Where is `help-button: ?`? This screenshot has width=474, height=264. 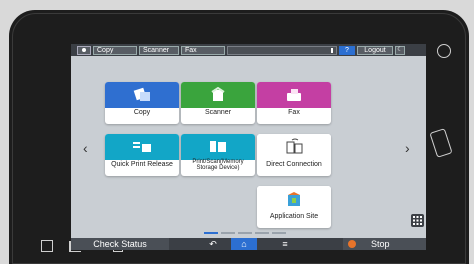 help-button: ? is located at coordinates (347, 50).